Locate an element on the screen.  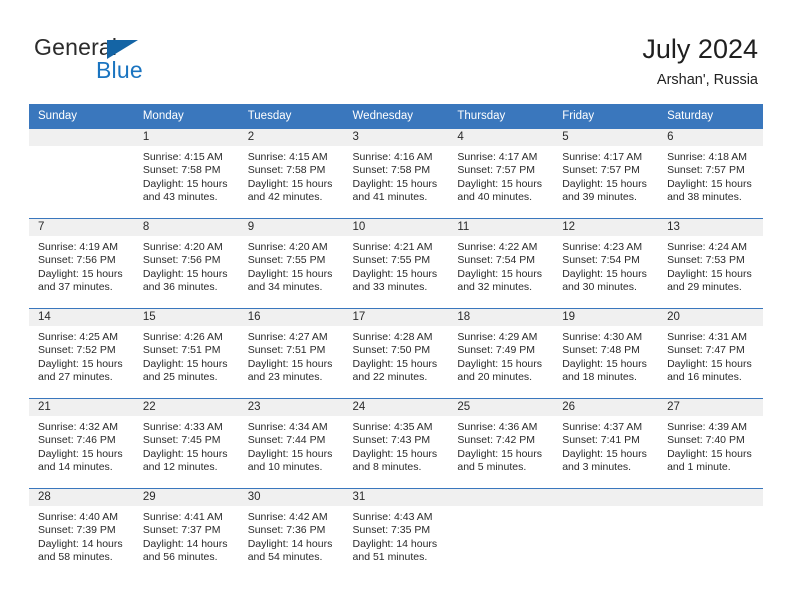
sunset-text: Sunset: 7:58 PM is located at coordinates (391, 170).